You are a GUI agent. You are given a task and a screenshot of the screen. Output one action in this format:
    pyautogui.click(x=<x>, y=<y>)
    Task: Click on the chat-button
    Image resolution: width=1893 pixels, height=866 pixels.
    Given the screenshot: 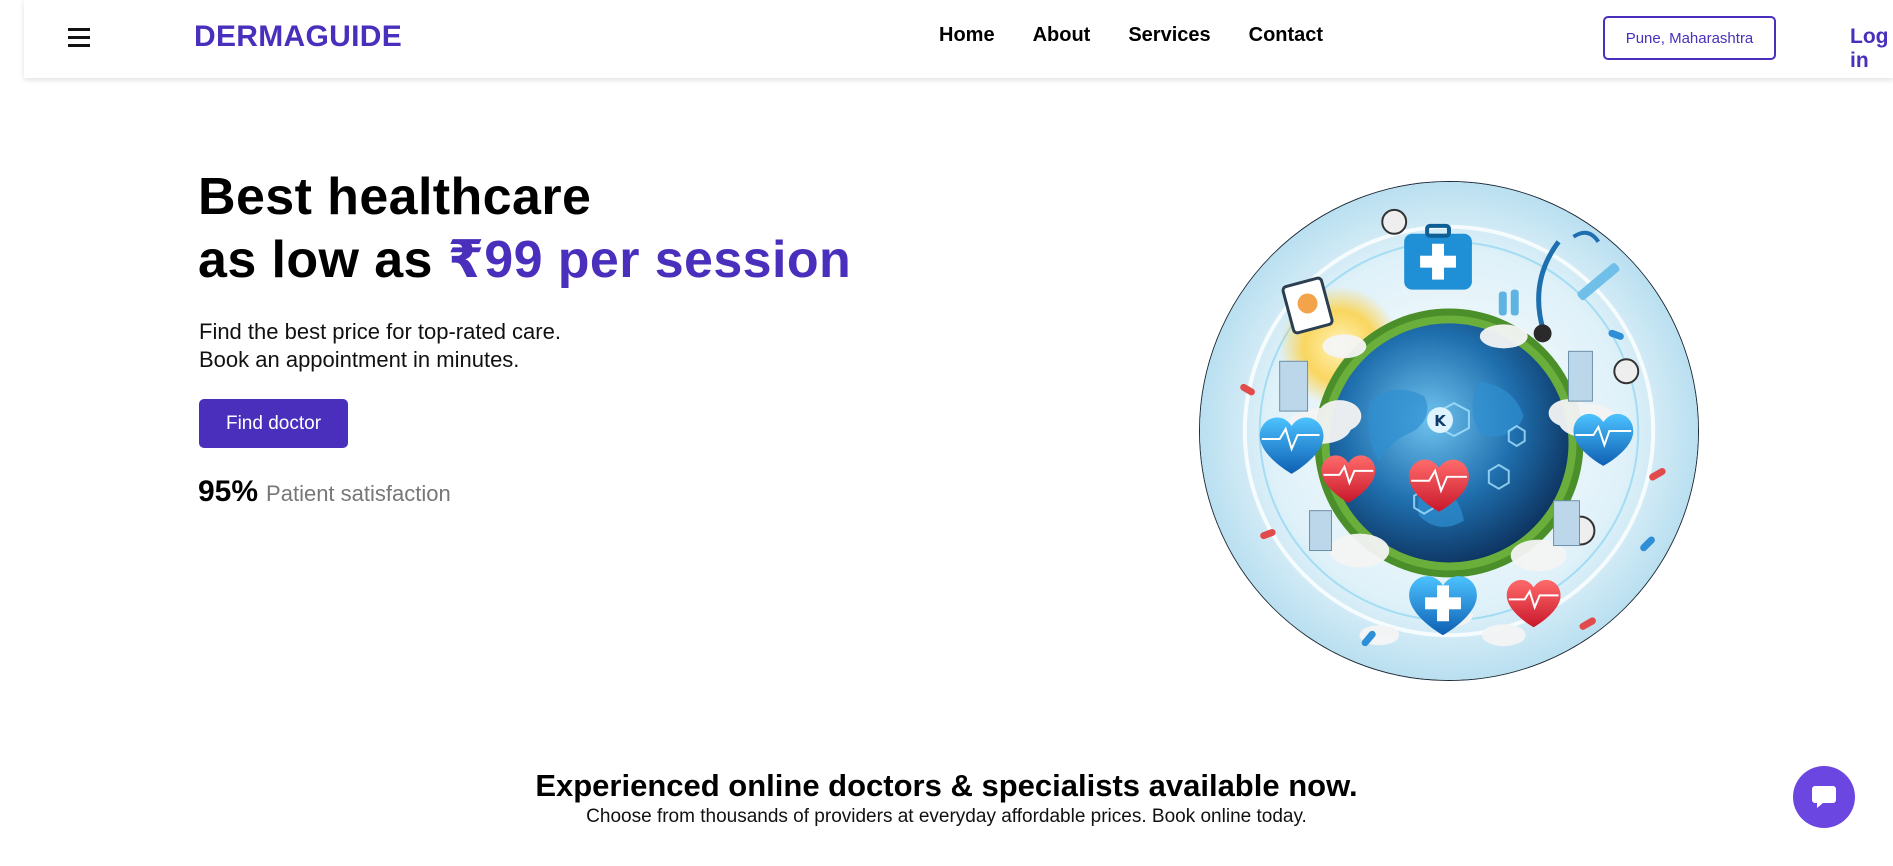 What is the action you would take?
    pyautogui.click(x=1824, y=797)
    